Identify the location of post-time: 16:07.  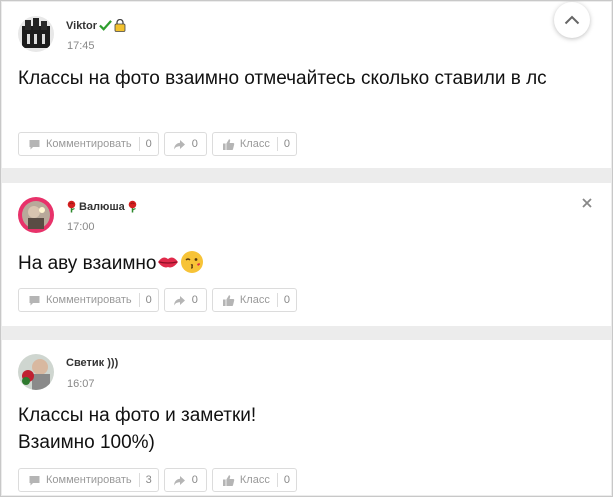
(81, 384).